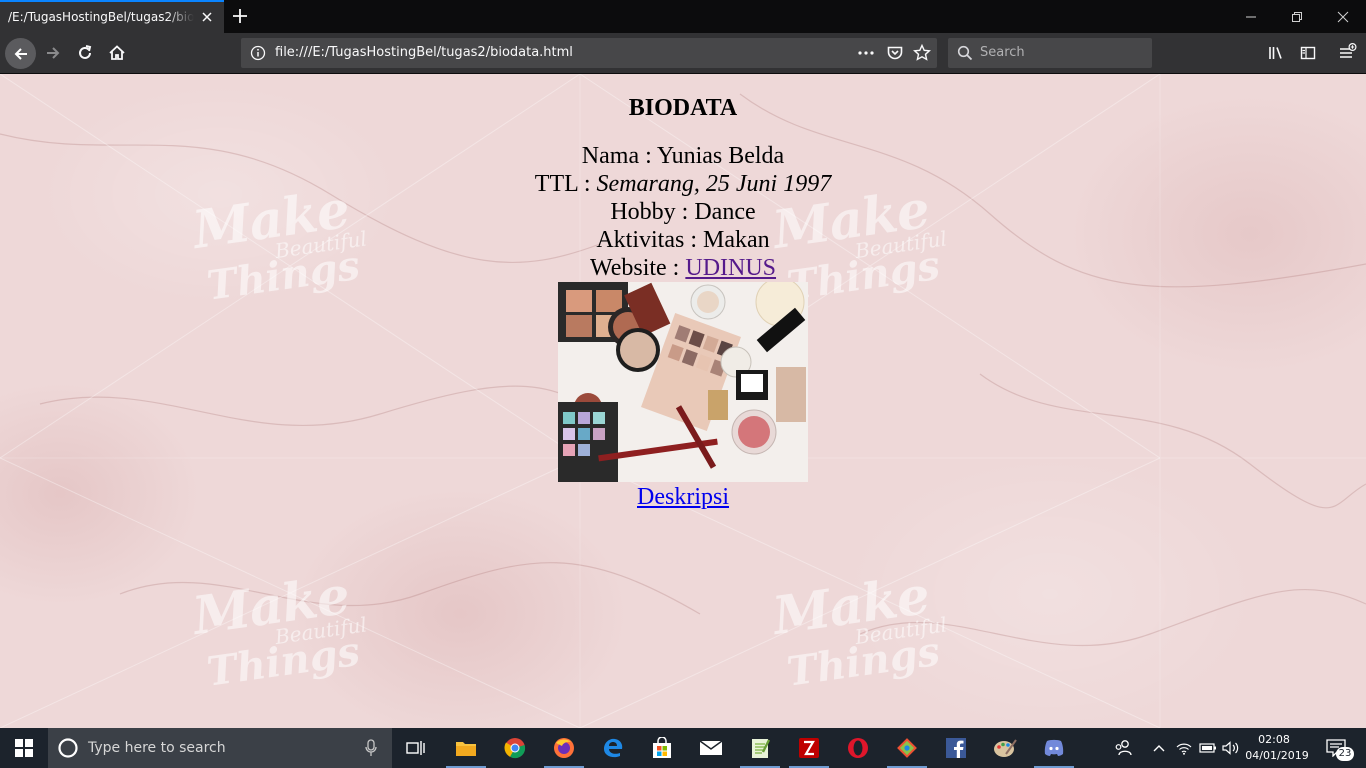 The image size is (1366, 768). What do you see at coordinates (866, 55) in the screenshot?
I see `page-actions-icon` at bounding box center [866, 55].